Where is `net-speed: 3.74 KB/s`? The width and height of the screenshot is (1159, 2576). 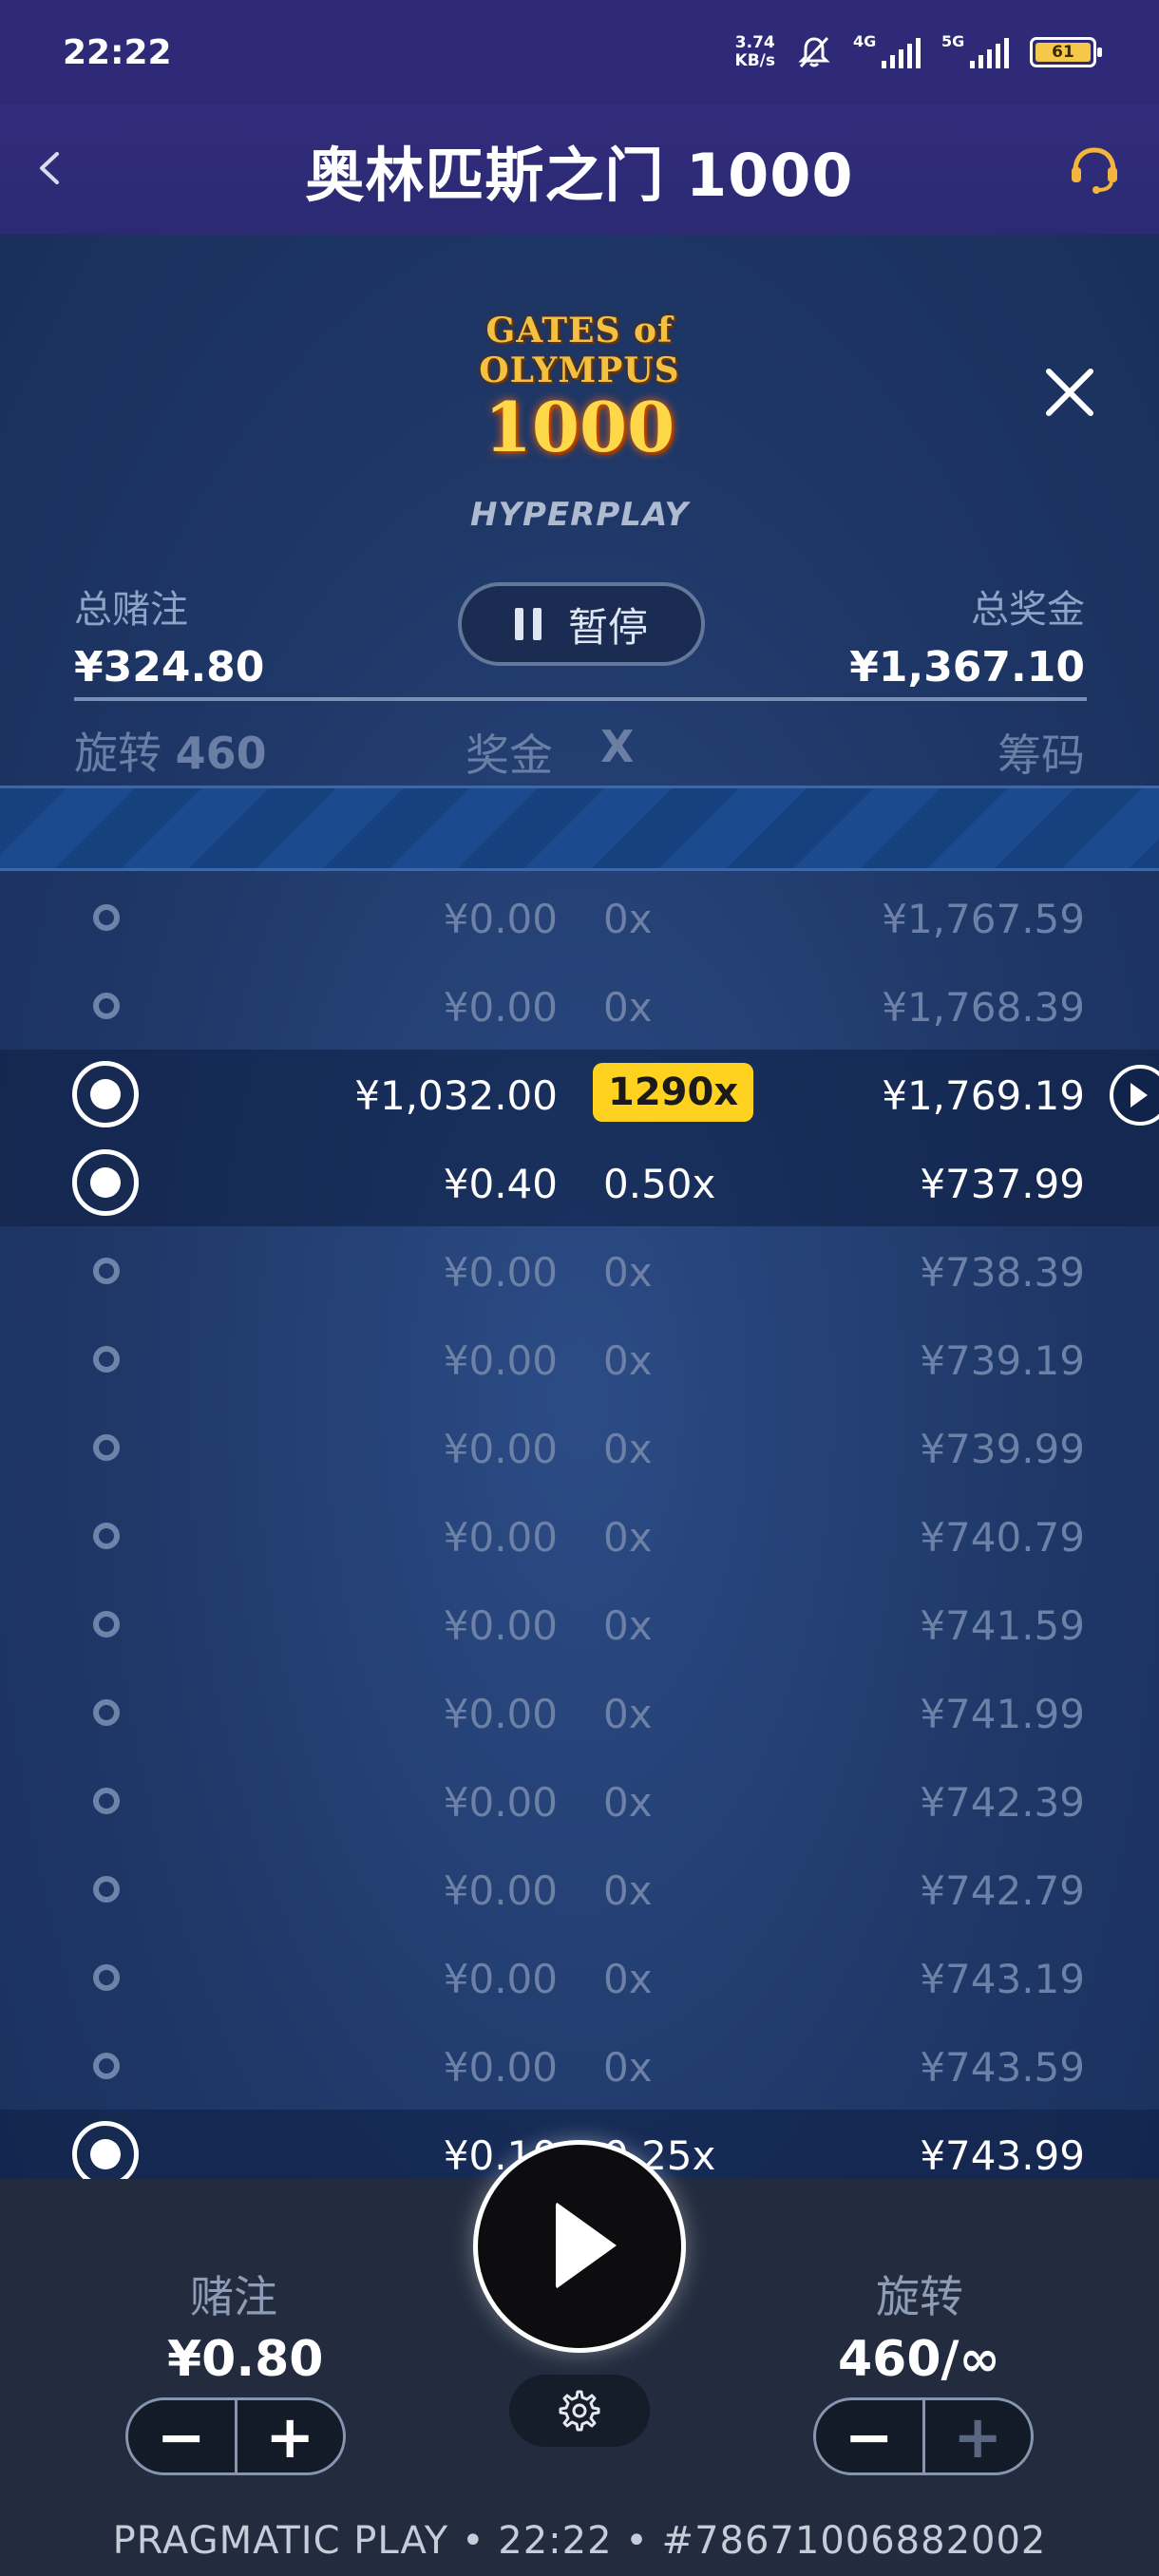 net-speed: 3.74 KB/s is located at coordinates (755, 52).